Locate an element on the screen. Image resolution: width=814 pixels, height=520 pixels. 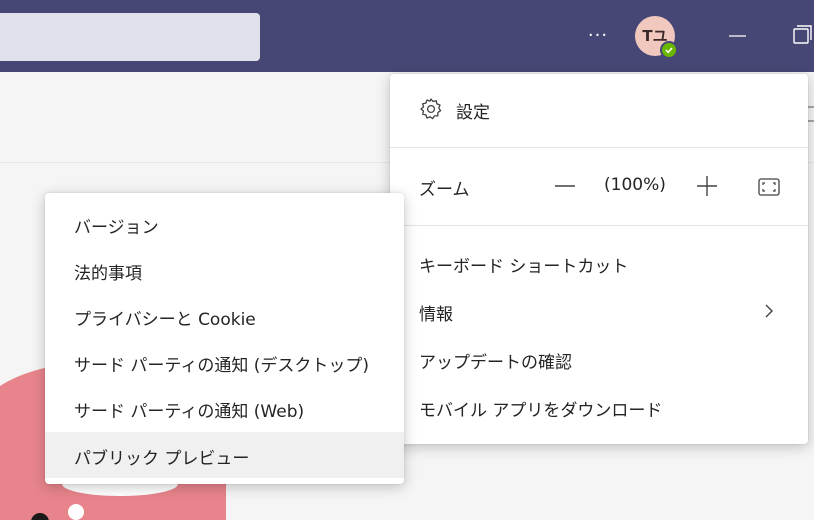
keyboard-shortcuts-label: キーボード ショートカット is located at coordinates (524, 267).